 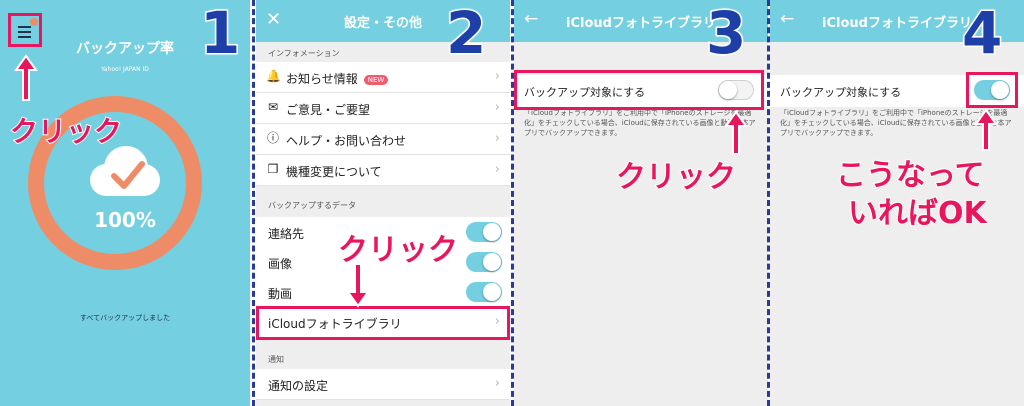 What do you see at coordinates (383, 292) in the screenshot?
I see `backup-item-videos: 動画` at bounding box center [383, 292].